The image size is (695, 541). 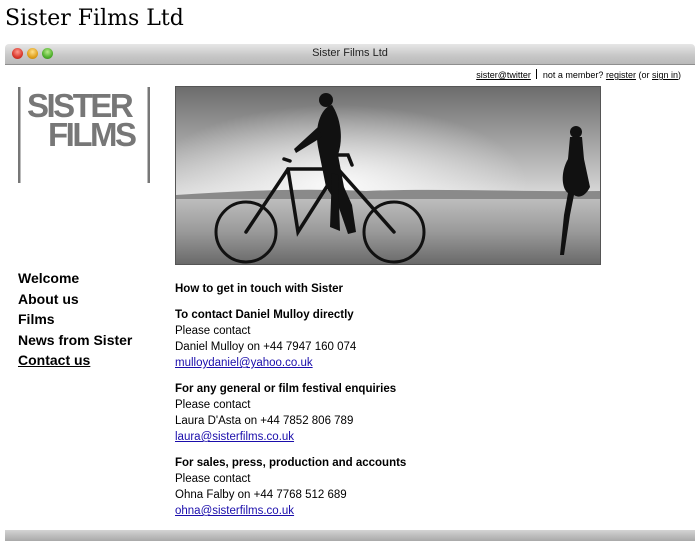 I want to click on or-text: (or, so click(x=644, y=75).